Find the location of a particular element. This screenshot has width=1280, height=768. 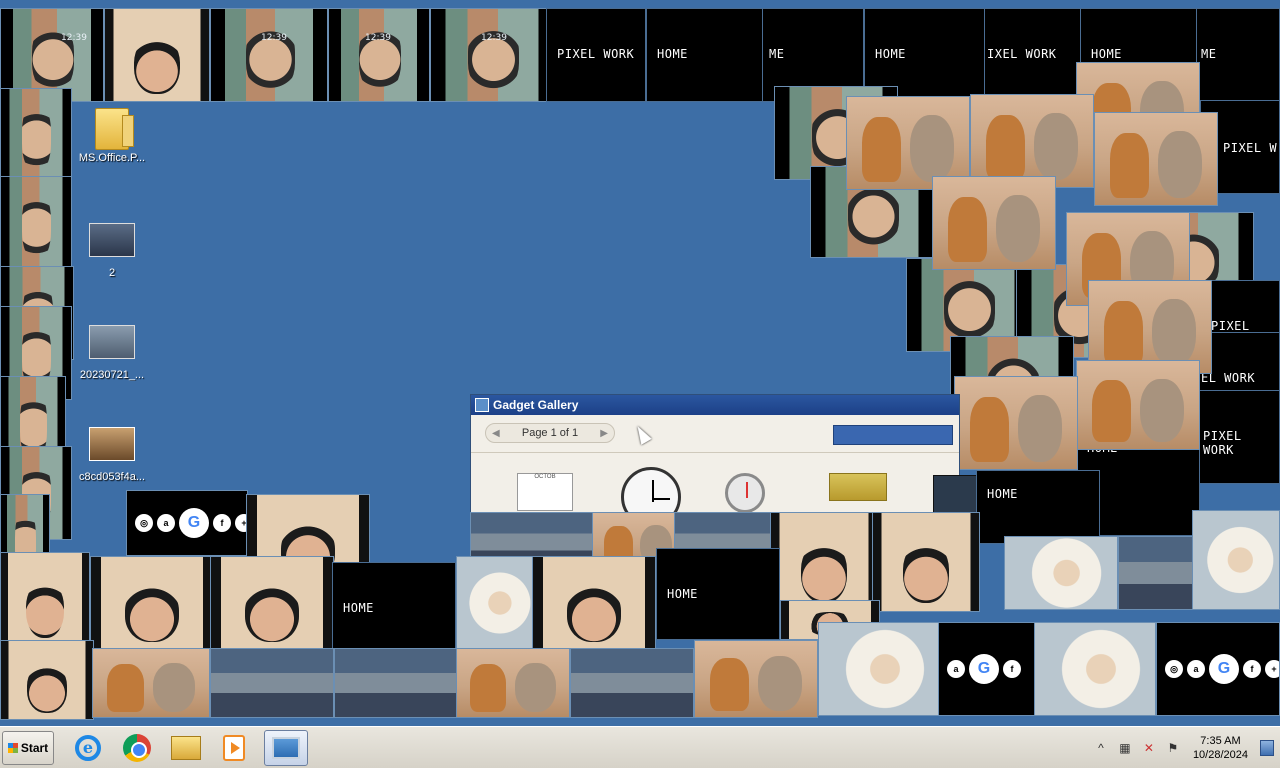

next-page-icon: ▶ is located at coordinates (604, 433).